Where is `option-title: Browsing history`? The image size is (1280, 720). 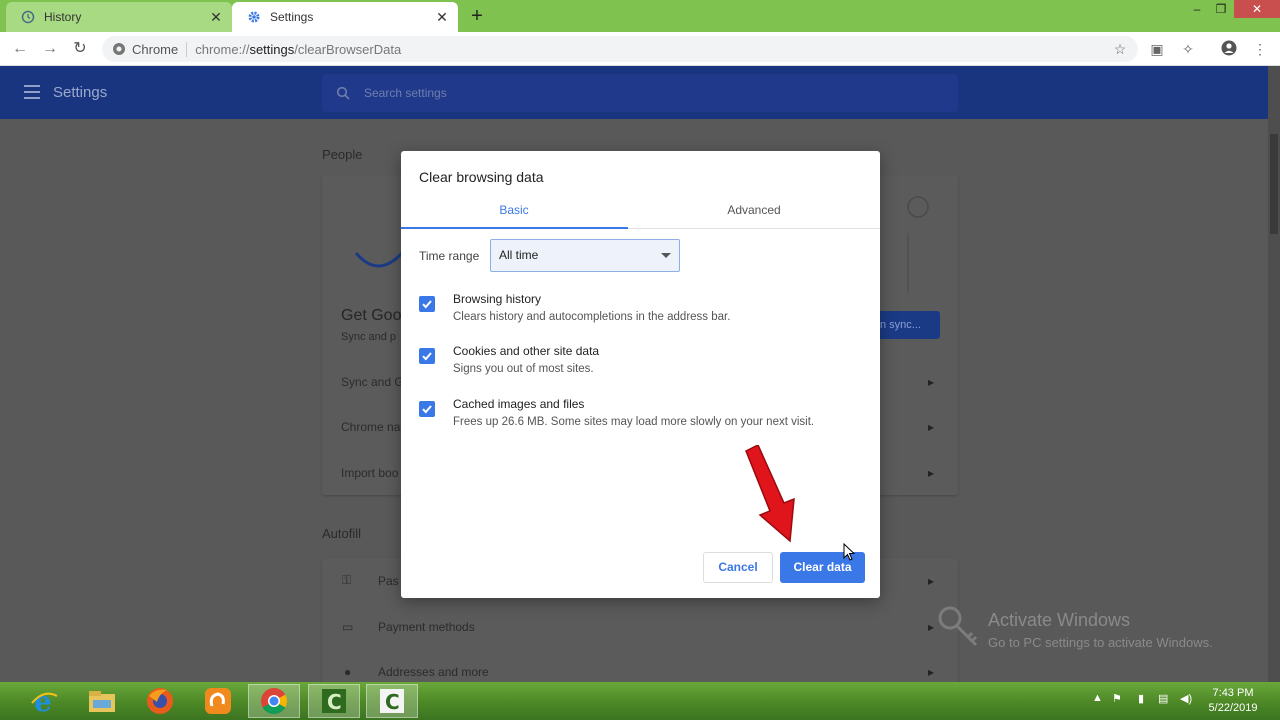
option-title: Browsing history is located at coordinates (497, 299).